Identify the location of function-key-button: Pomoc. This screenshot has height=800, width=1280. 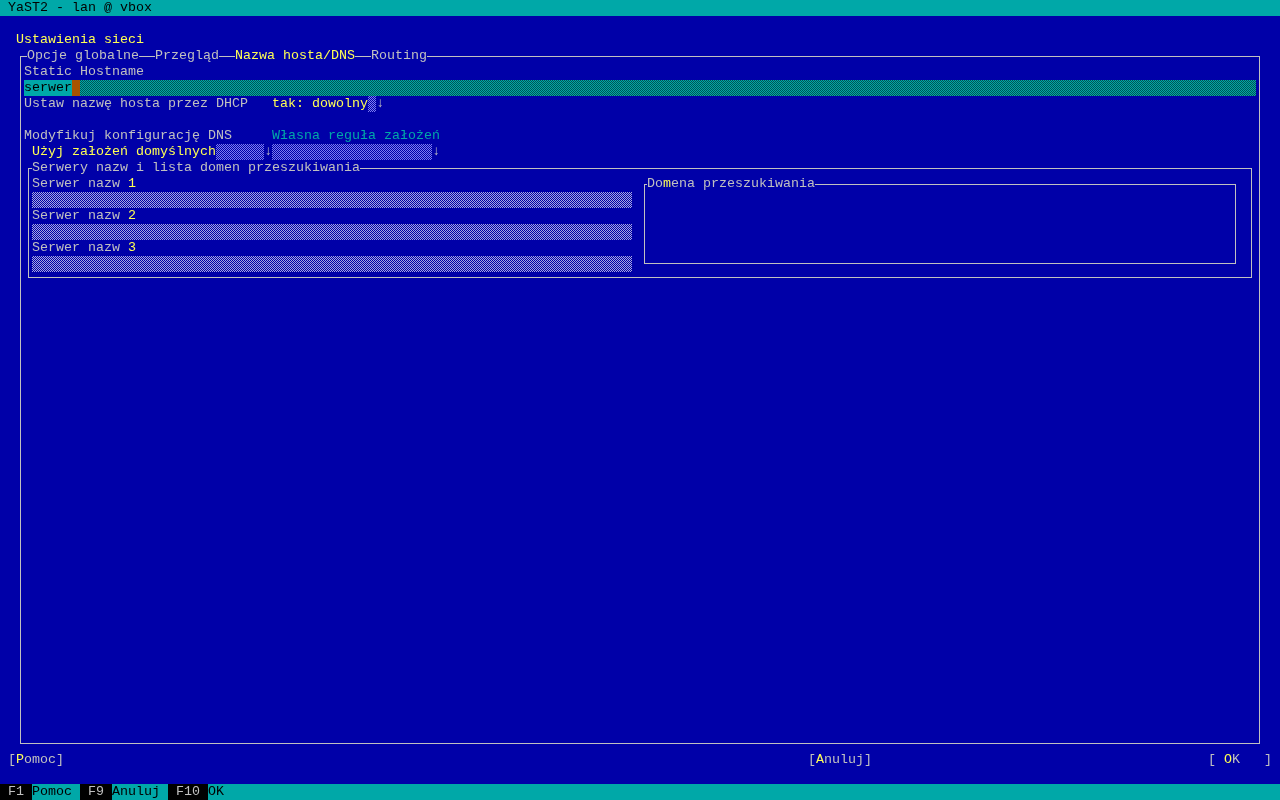
(56, 792).